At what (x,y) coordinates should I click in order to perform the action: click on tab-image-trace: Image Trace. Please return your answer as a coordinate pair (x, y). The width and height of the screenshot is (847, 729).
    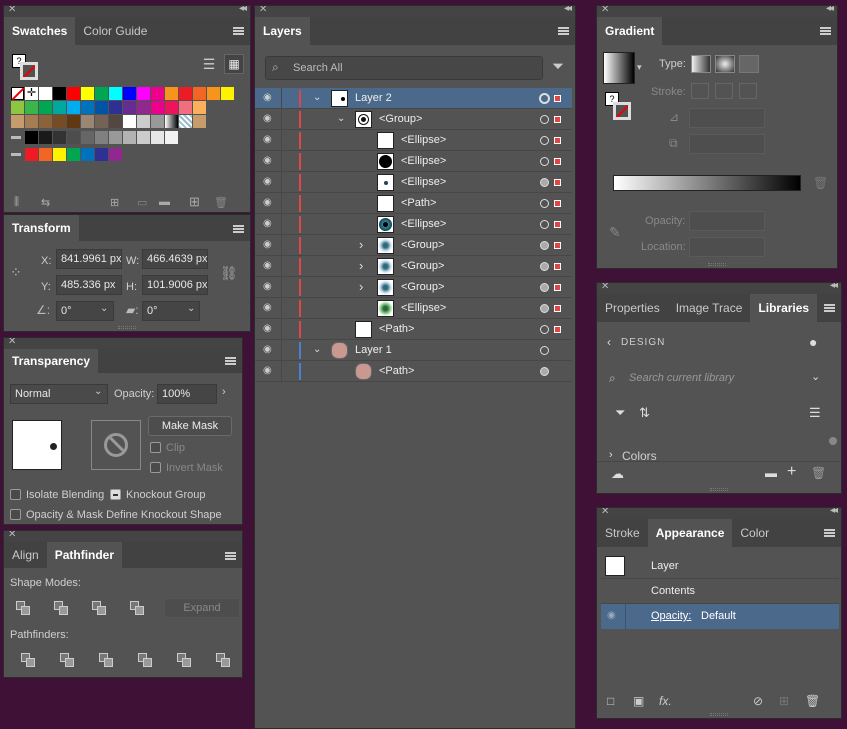
    Looking at the image, I should click on (709, 308).